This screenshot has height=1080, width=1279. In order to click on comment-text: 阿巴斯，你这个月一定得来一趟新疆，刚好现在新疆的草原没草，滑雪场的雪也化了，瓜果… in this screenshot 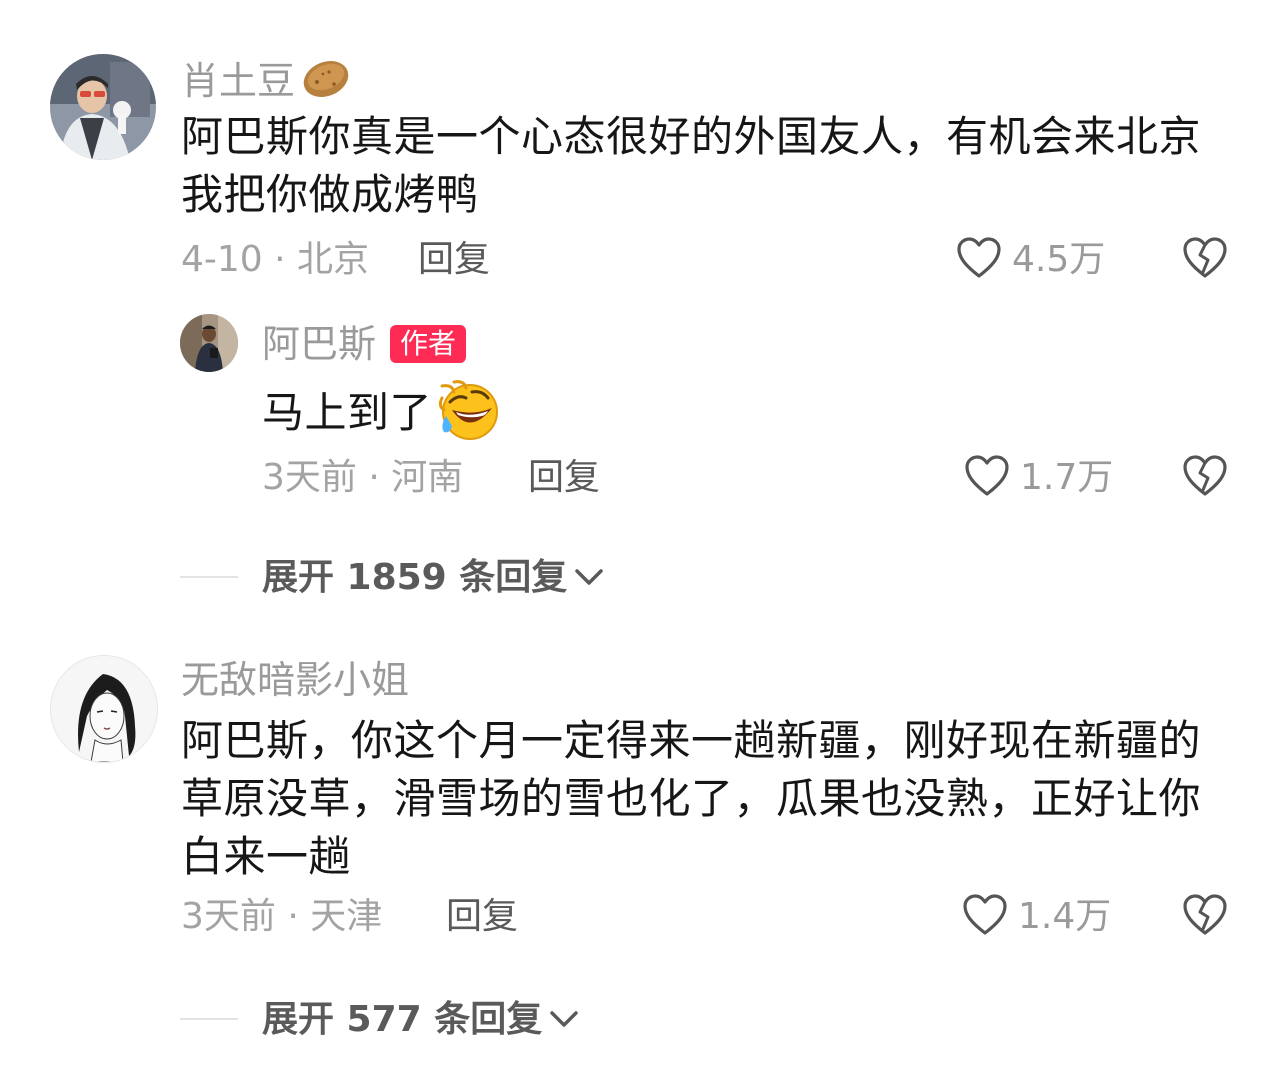, I will do `click(691, 798)`.